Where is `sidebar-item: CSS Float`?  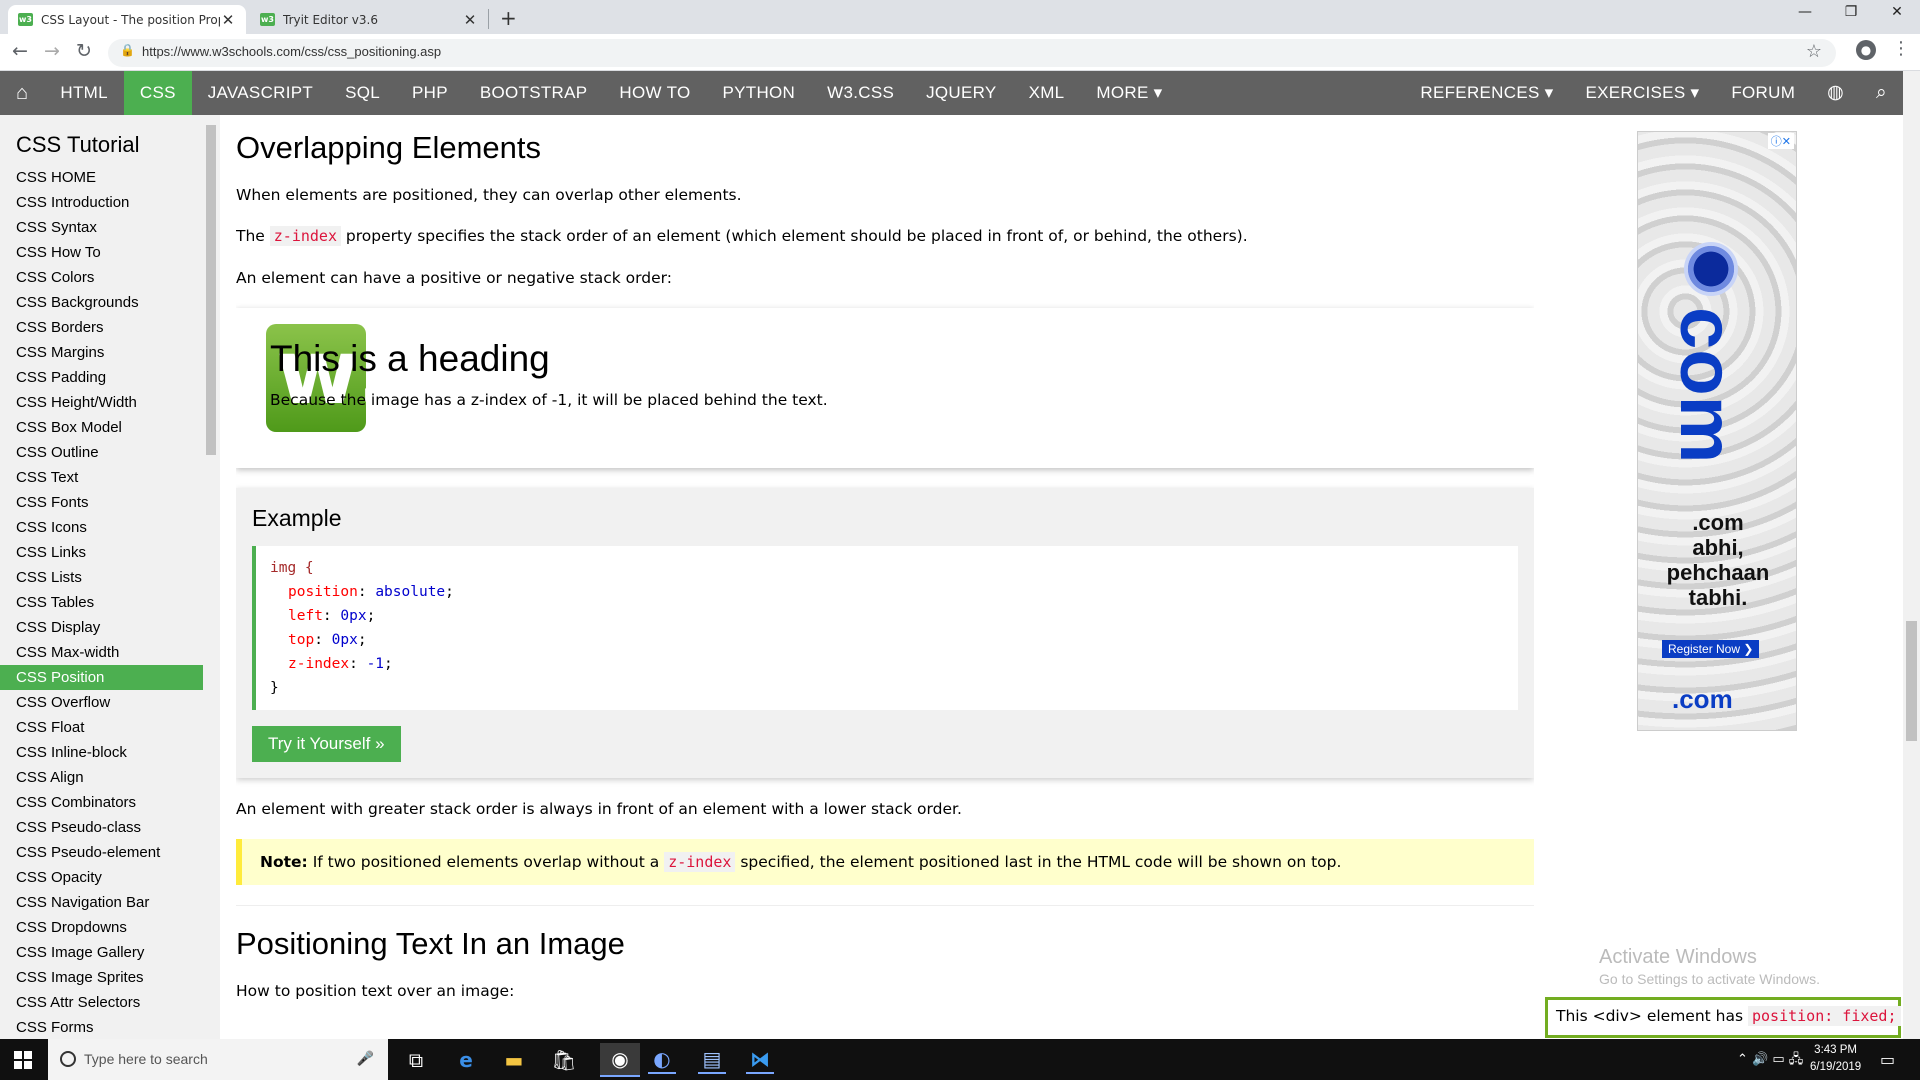 sidebar-item: CSS Float is located at coordinates (101, 727).